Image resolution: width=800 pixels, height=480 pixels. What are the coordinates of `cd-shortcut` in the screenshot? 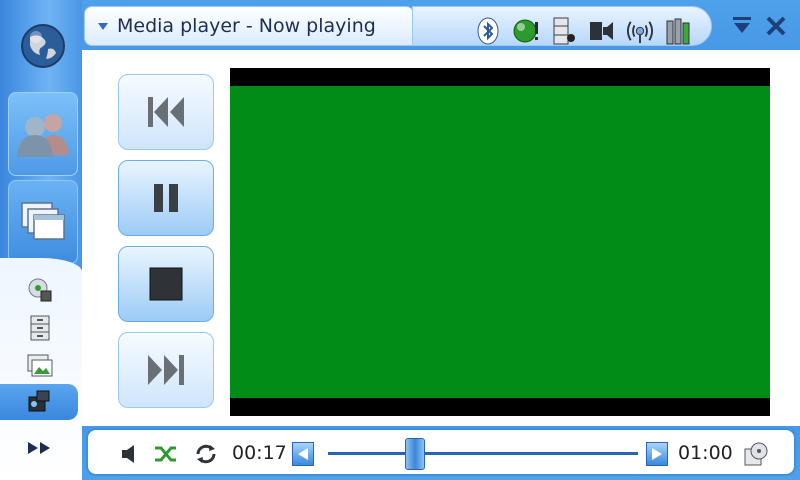 It's located at (40, 290).